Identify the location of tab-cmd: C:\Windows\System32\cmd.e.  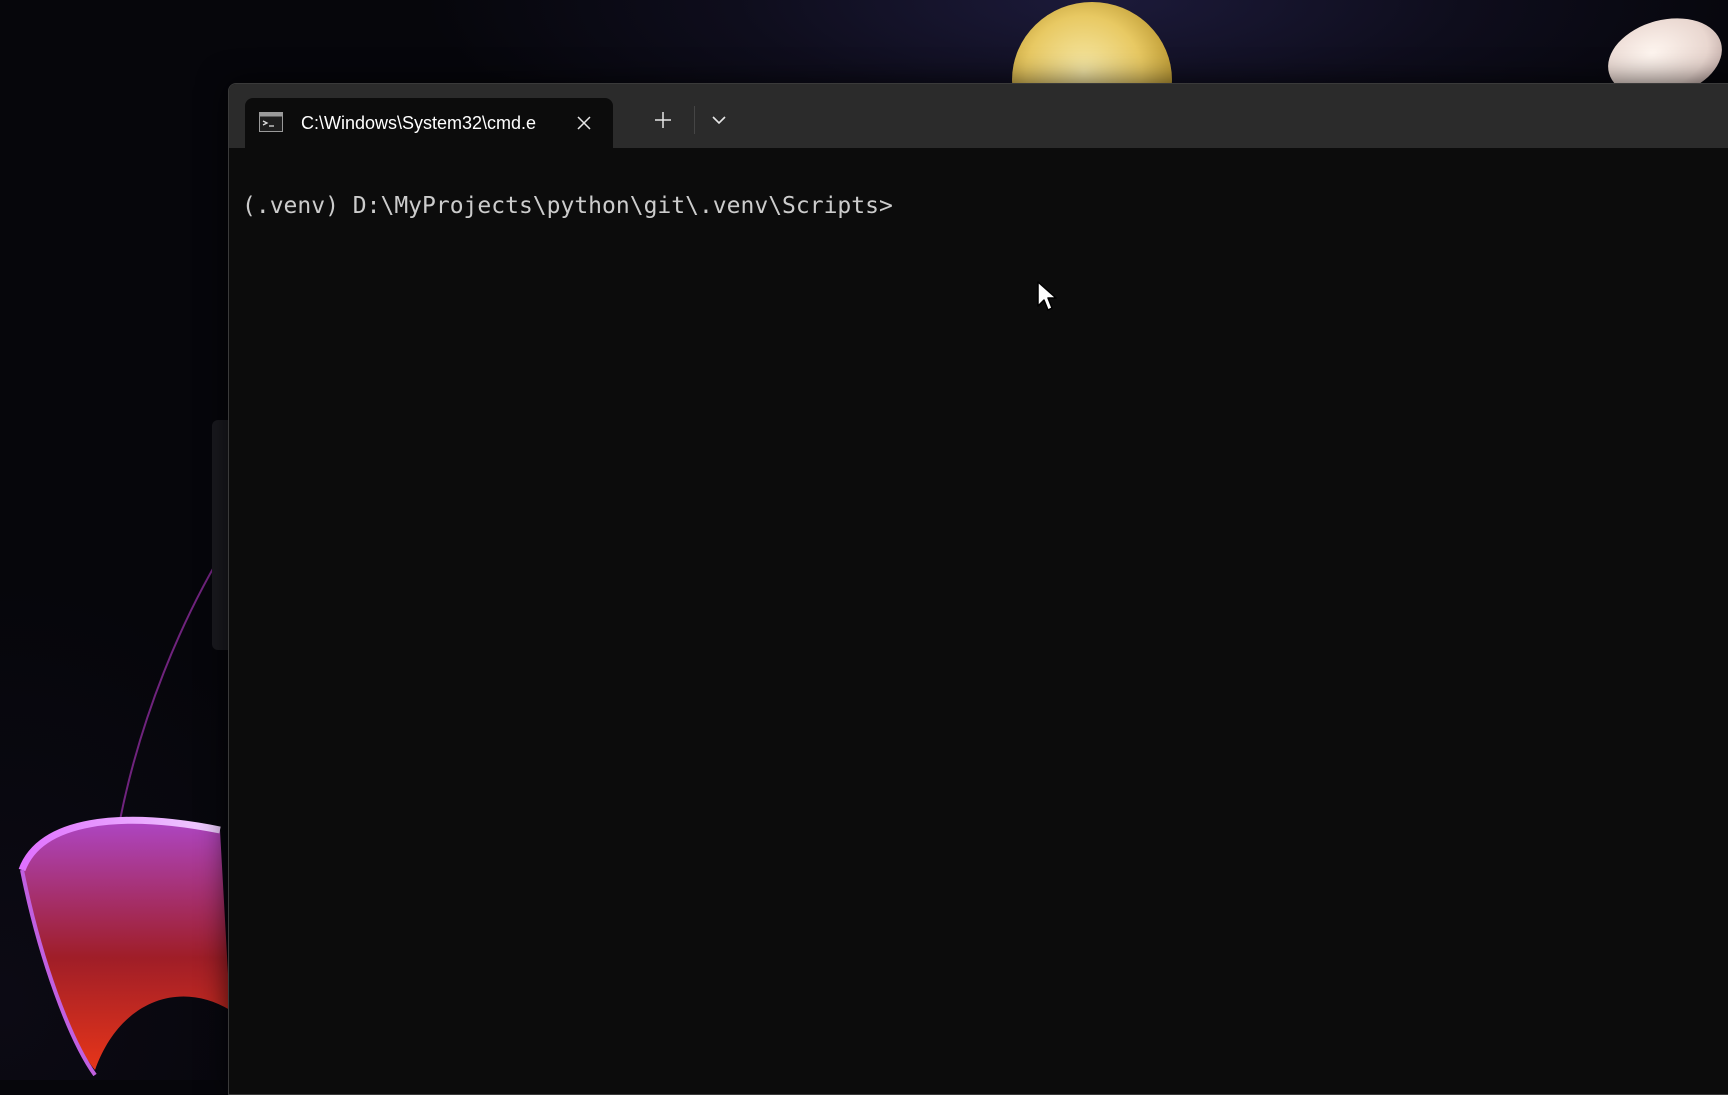
(429, 123).